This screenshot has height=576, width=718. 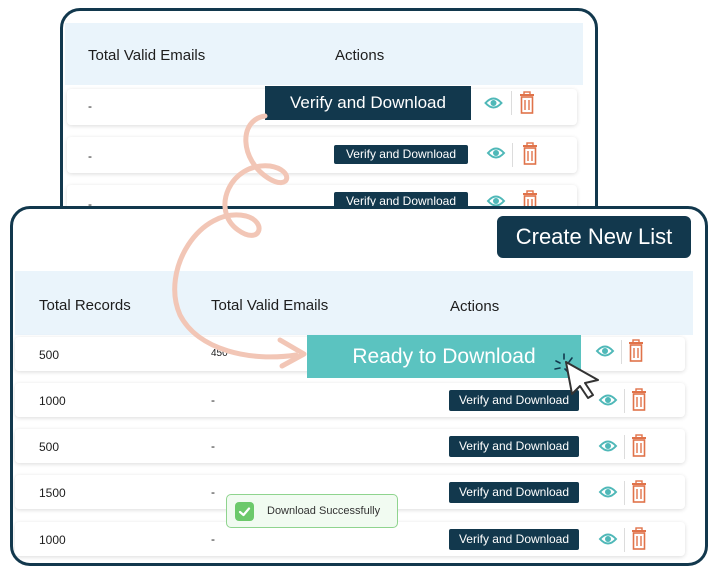 What do you see at coordinates (322, 155) in the screenshot?
I see `table-row: - Verify and Download` at bounding box center [322, 155].